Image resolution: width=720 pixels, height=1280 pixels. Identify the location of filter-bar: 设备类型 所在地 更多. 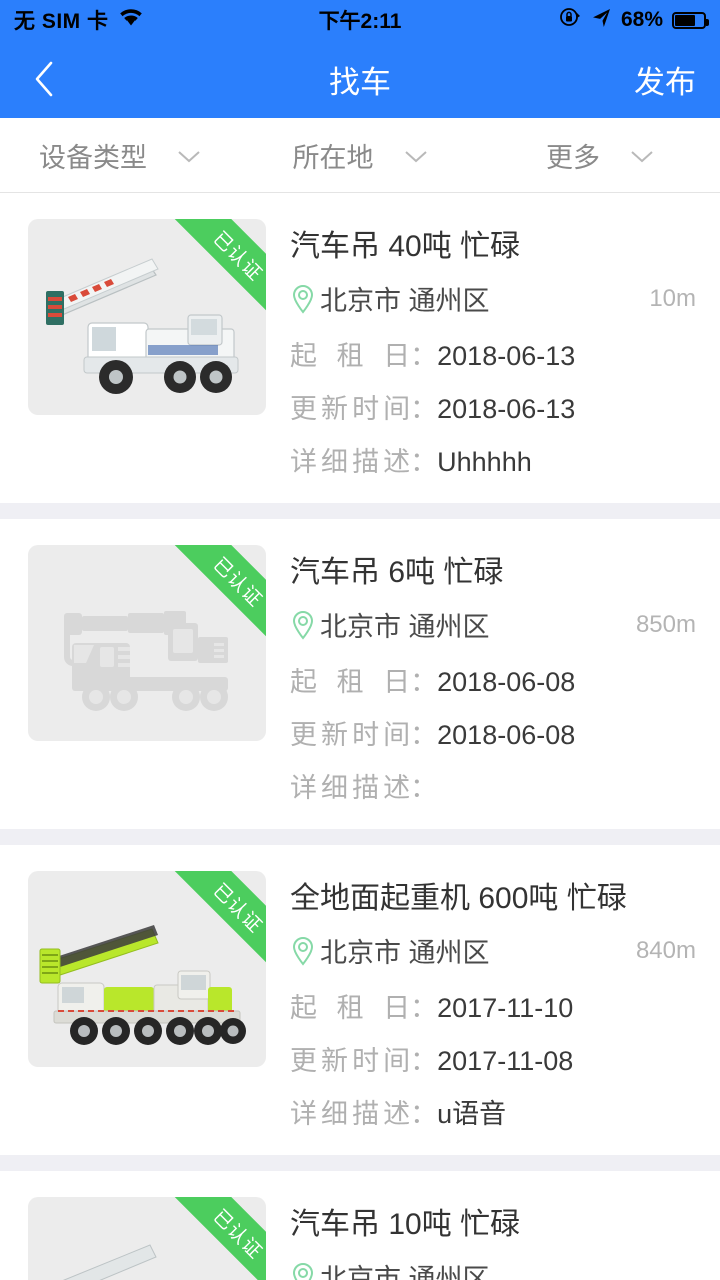
(360, 155).